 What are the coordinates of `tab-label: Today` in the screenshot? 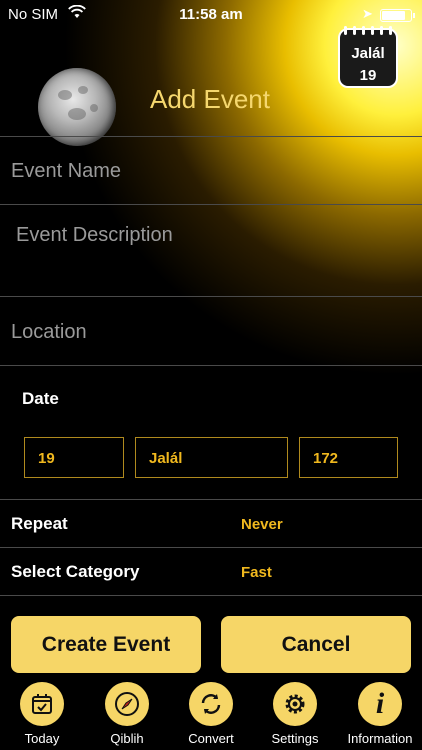 It's located at (42, 738).